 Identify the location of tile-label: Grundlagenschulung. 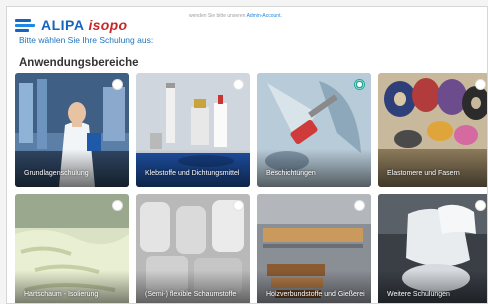
(56, 173).